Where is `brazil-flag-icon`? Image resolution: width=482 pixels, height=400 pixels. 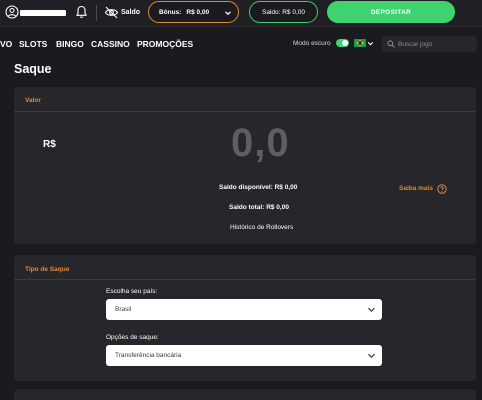 brazil-flag-icon is located at coordinates (360, 43).